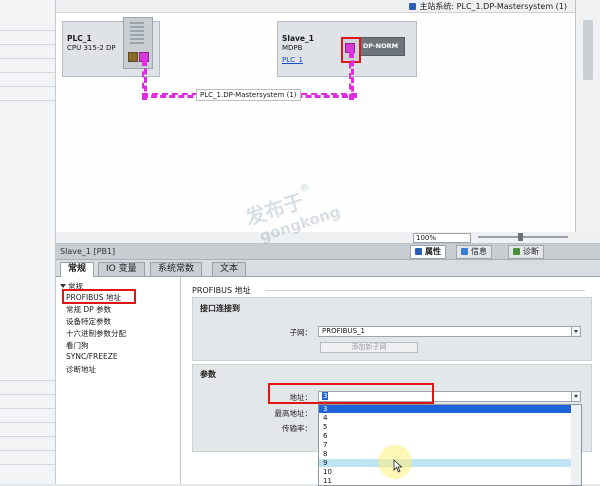 The width and height of the screenshot is (600, 486). Describe the element at coordinates (445, 409) in the screenshot. I see `dropdown-option: 3` at that location.